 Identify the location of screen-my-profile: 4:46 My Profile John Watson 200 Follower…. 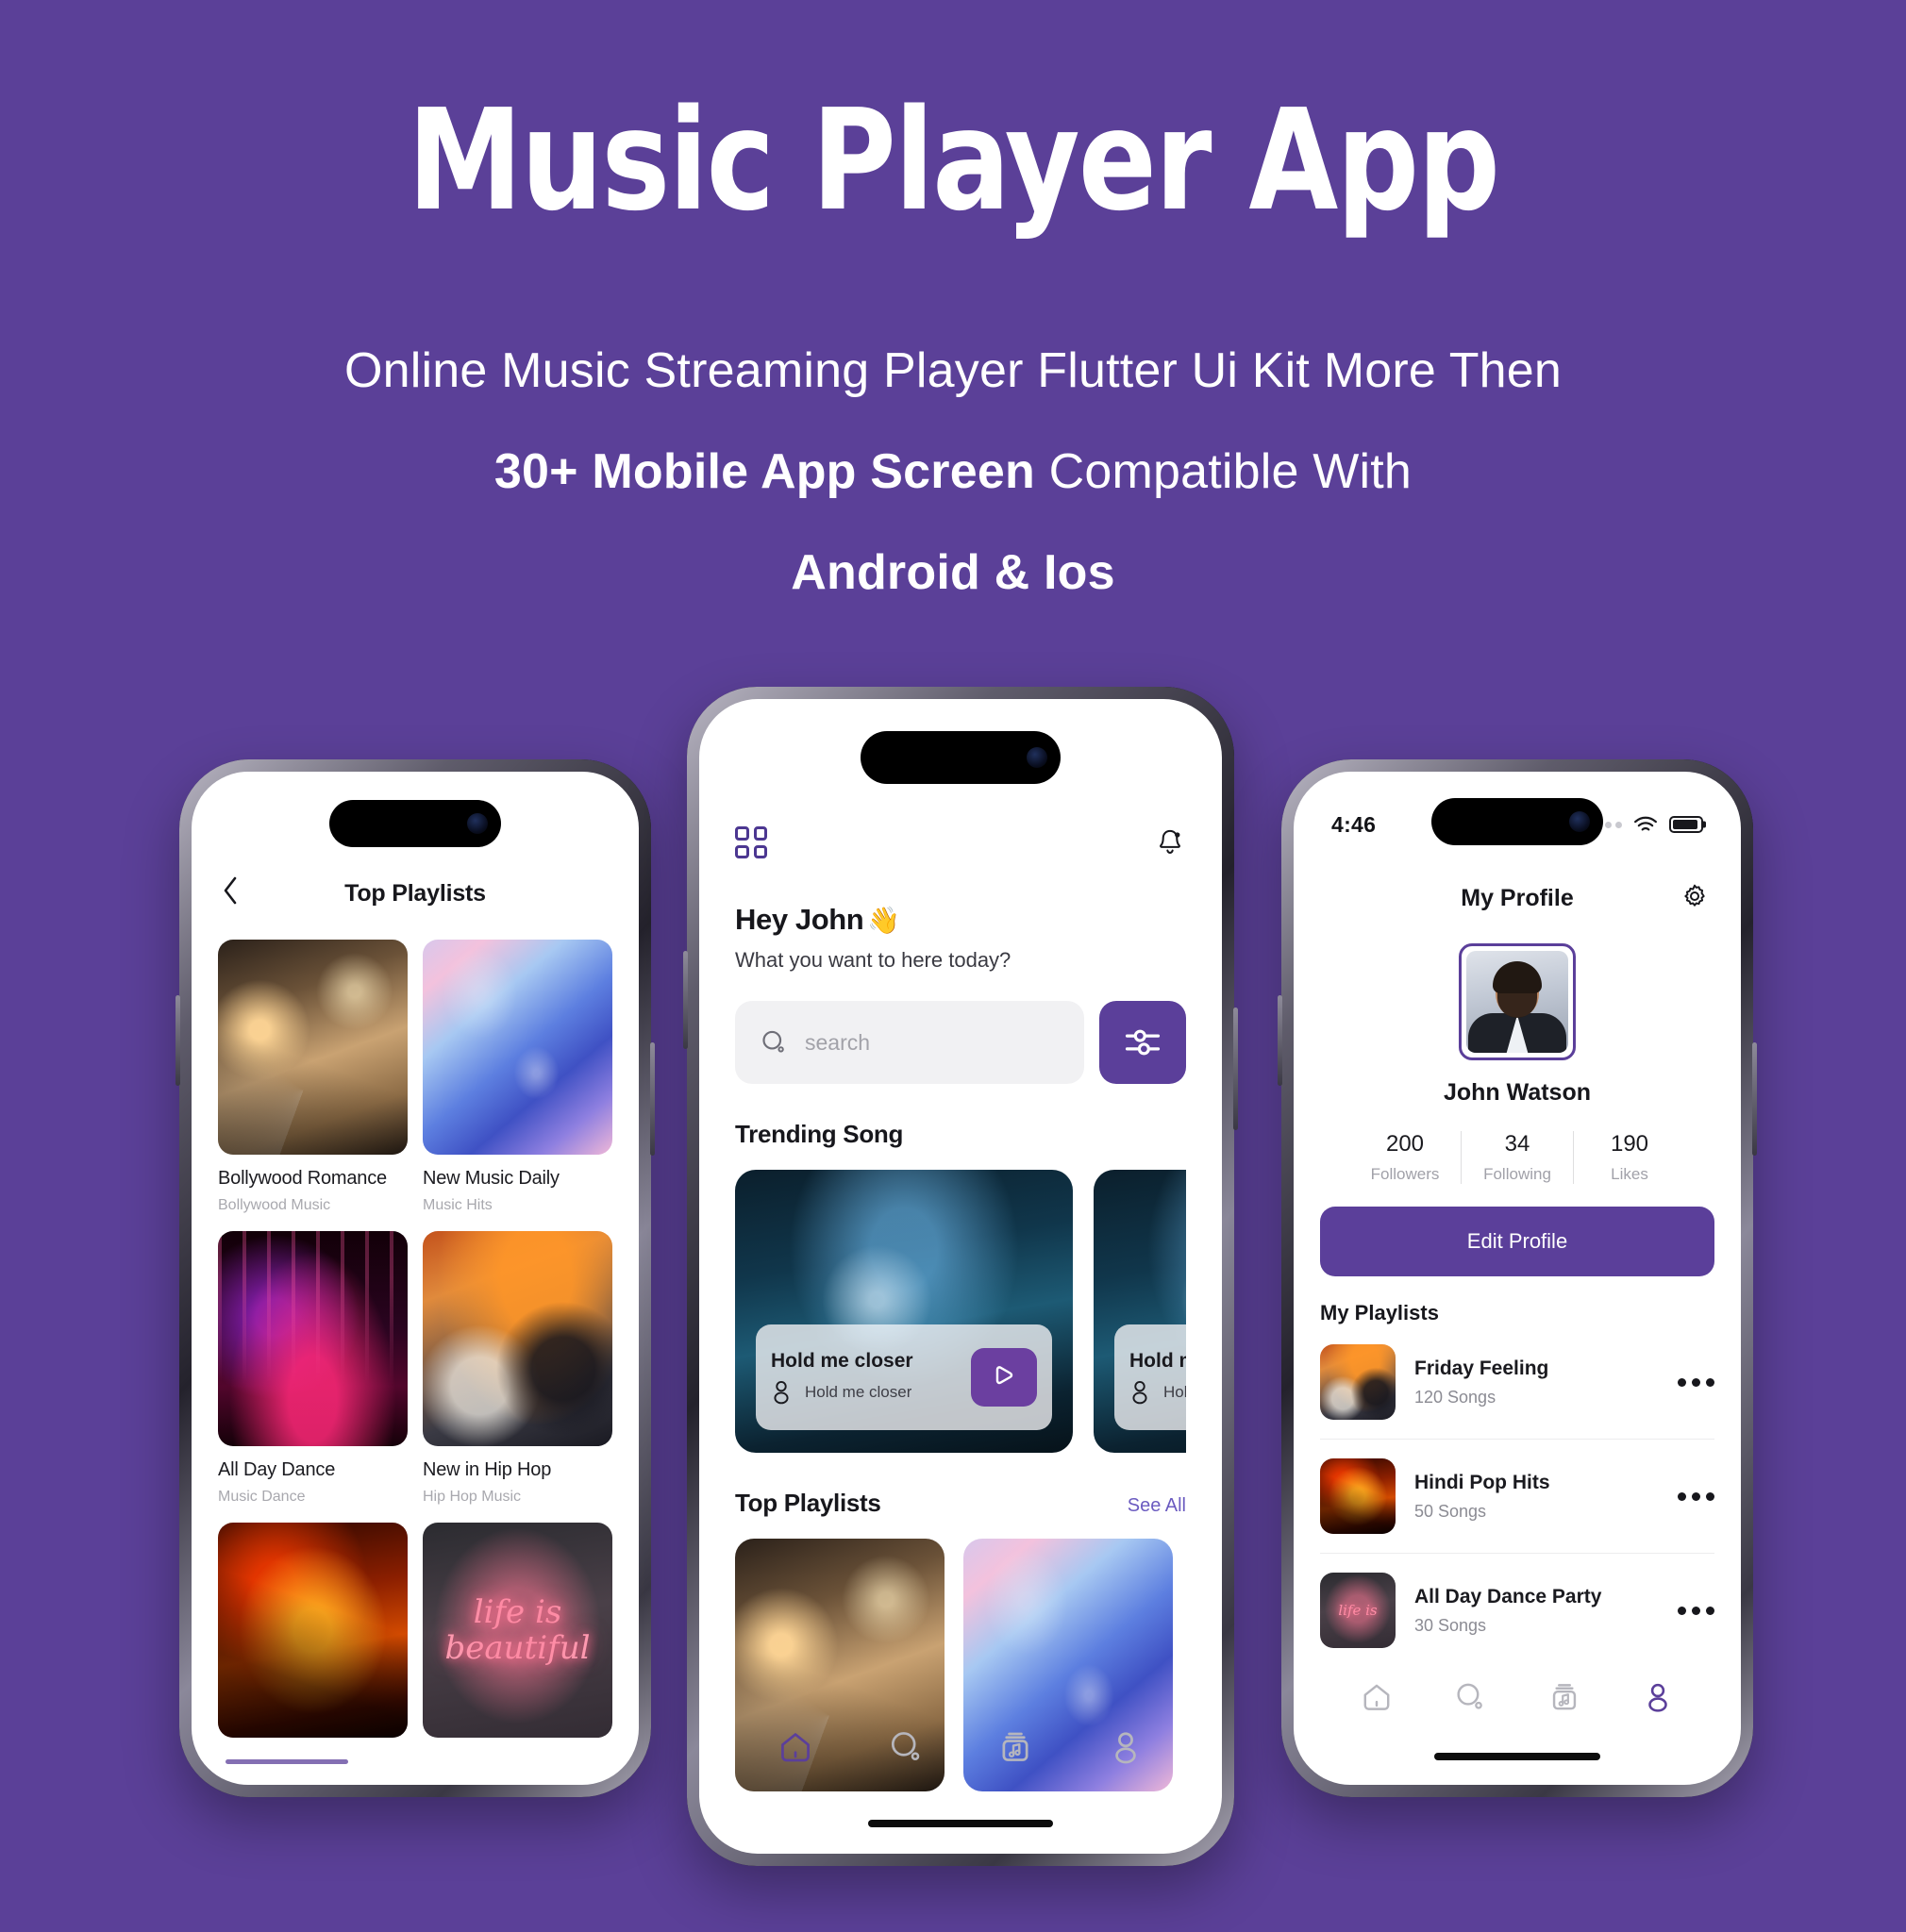
(1517, 1278).